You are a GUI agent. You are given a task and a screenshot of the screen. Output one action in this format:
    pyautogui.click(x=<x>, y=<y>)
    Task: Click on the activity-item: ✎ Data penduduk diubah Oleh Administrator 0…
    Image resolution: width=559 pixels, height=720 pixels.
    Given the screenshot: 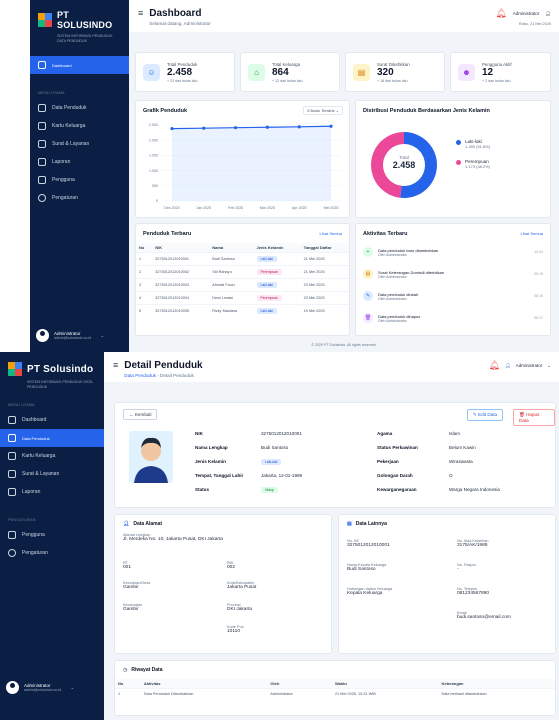 What is the action you would take?
    pyautogui.click(x=453, y=296)
    